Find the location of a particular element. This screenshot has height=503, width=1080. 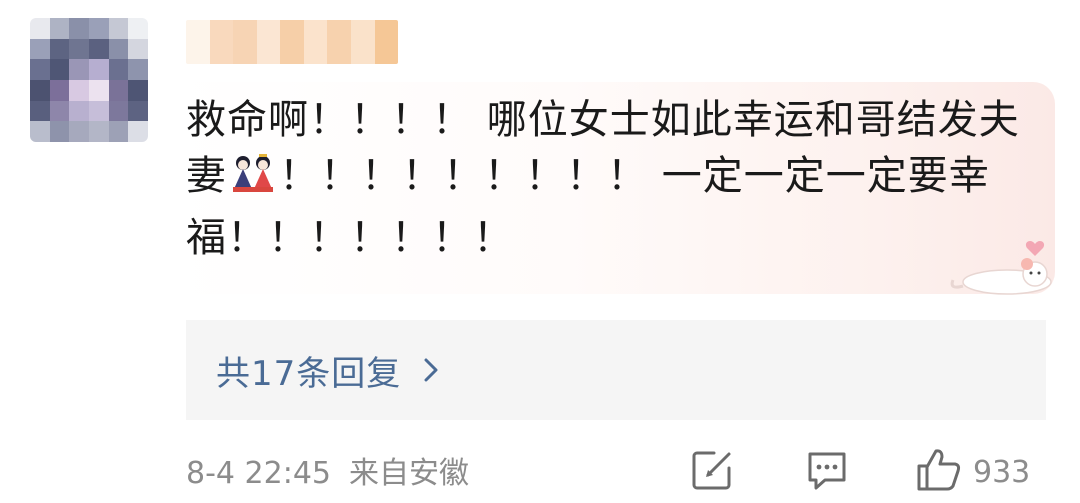

comment-icon is located at coordinates (827, 472).